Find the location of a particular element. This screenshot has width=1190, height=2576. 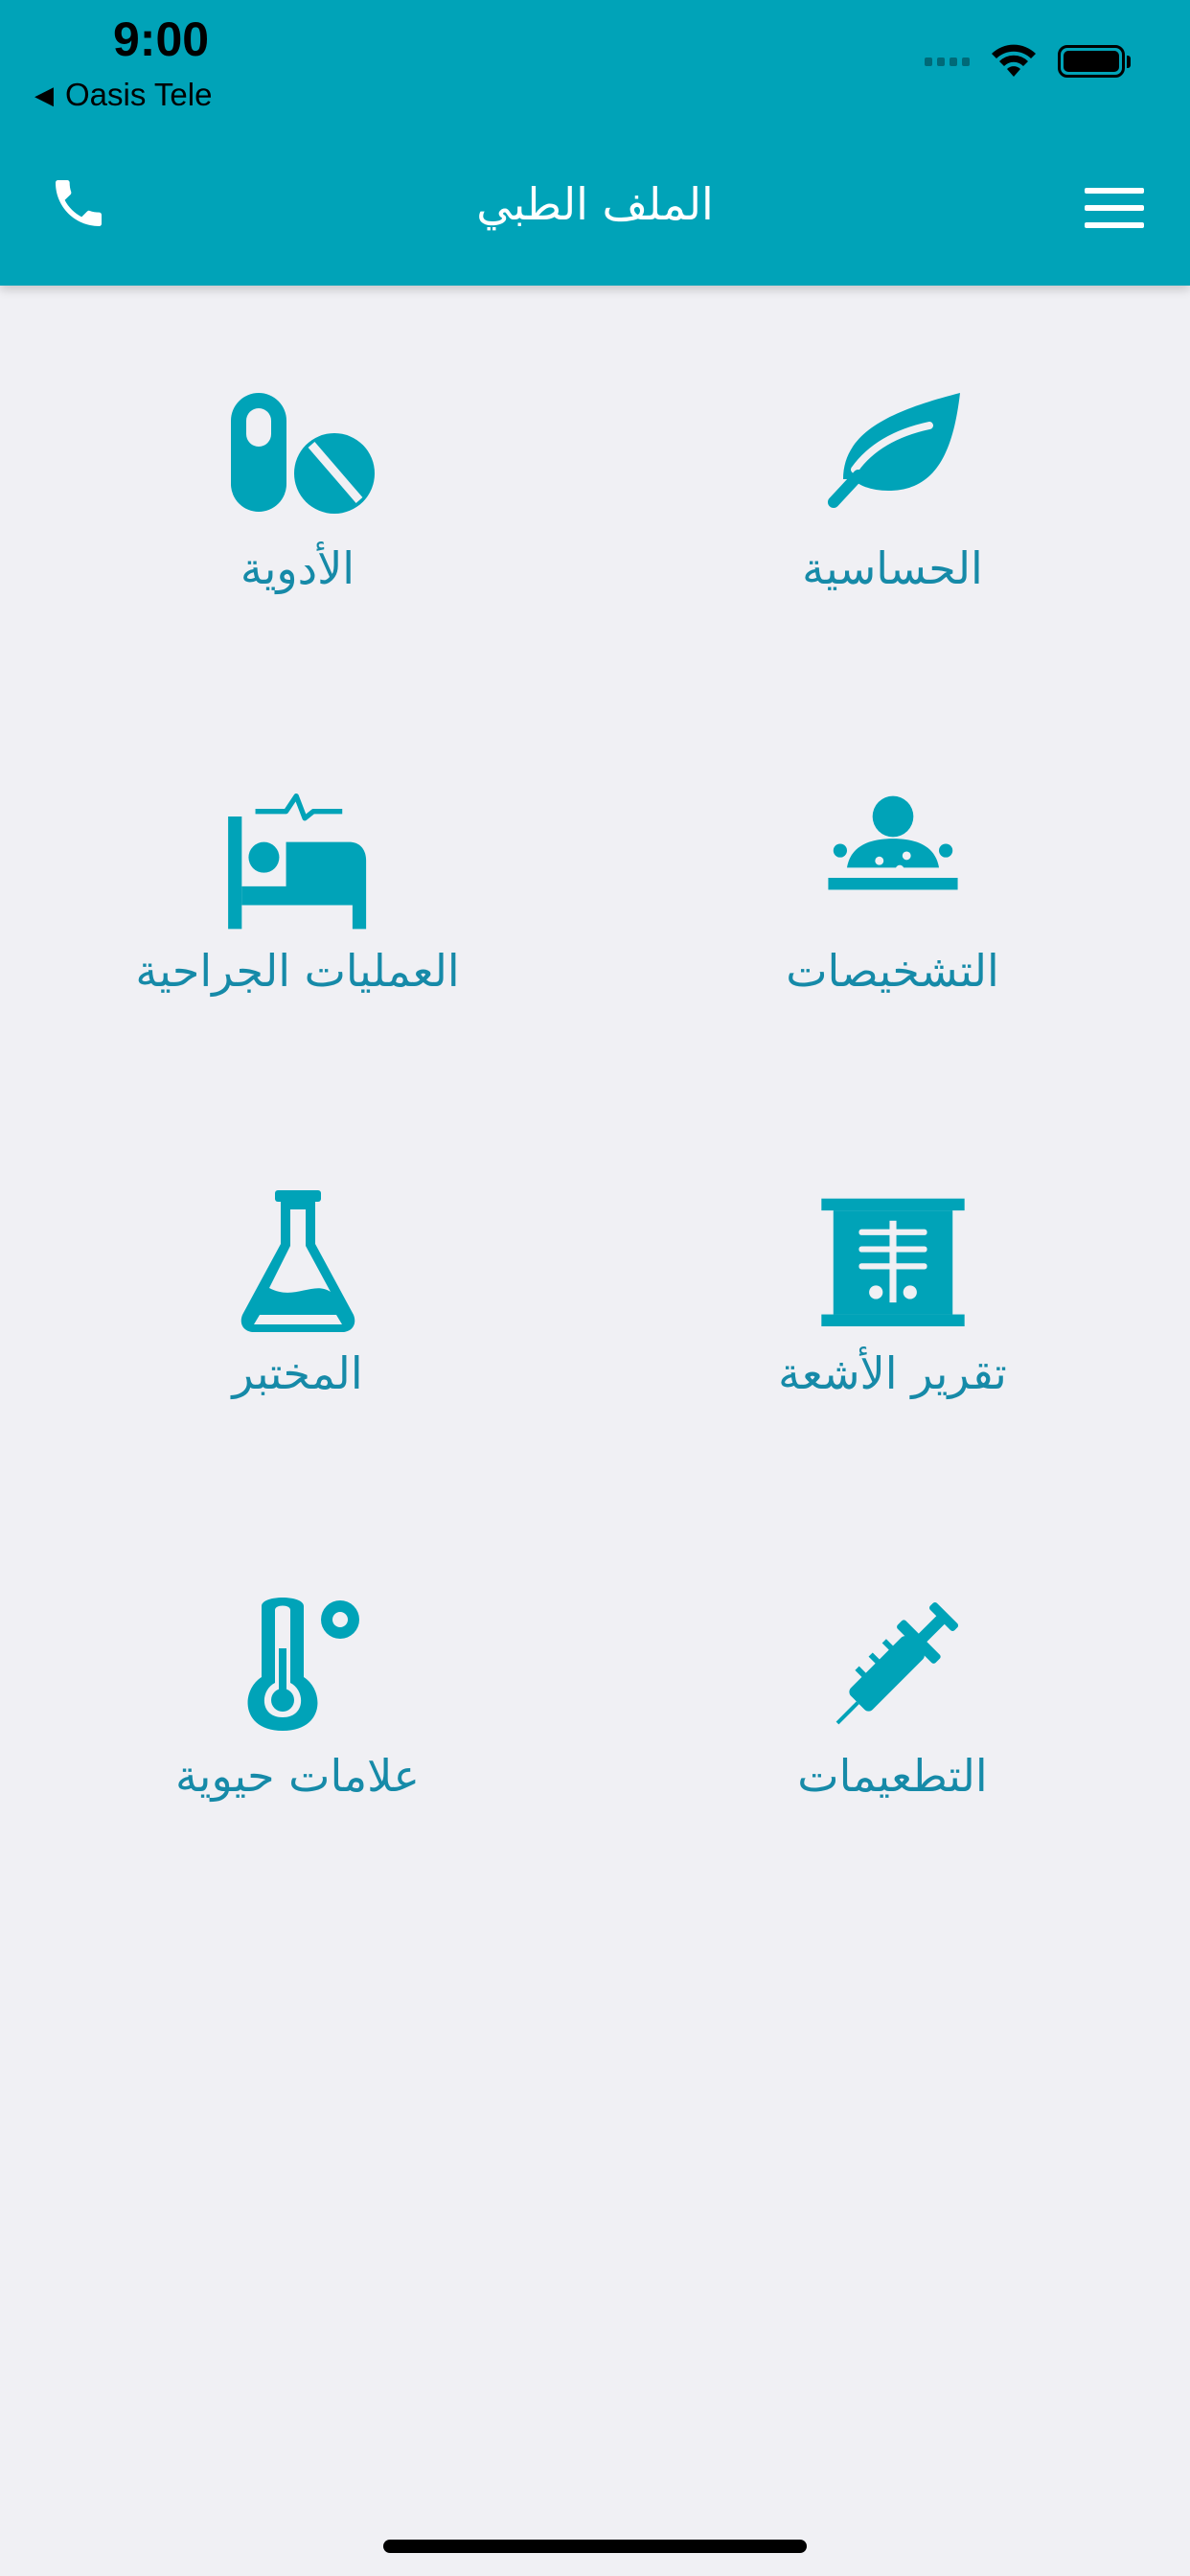

back-triangle-icon: ◀ is located at coordinates (44, 94).